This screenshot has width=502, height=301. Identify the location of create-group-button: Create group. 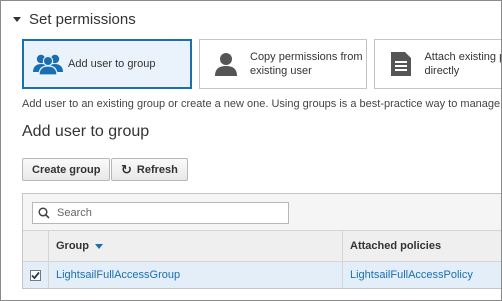
(66, 169).